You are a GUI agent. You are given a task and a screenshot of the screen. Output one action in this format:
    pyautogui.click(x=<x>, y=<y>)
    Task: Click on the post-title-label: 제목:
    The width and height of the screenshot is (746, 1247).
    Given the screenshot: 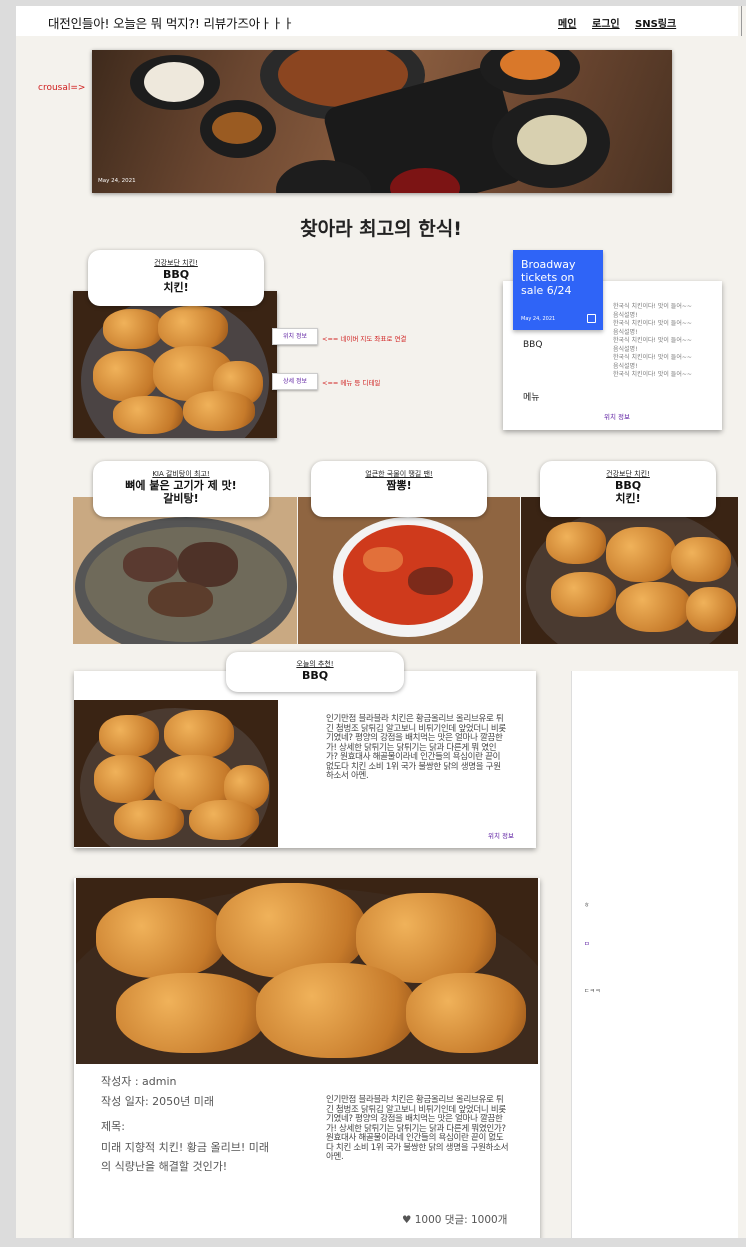 What is the action you would take?
    pyautogui.click(x=113, y=1126)
    